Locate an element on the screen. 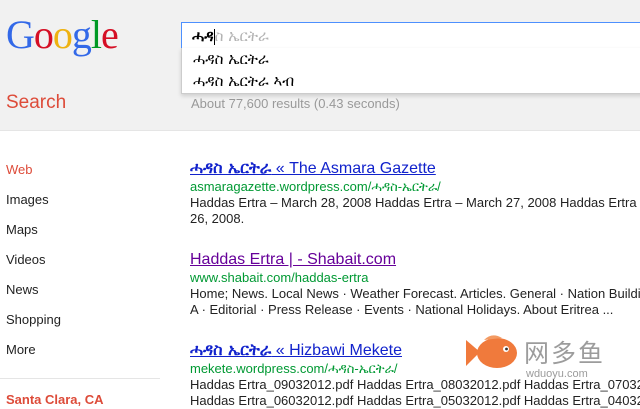 Image resolution: width=640 pixels, height=409 pixels. sidebar-item-news: News is located at coordinates (22, 289).